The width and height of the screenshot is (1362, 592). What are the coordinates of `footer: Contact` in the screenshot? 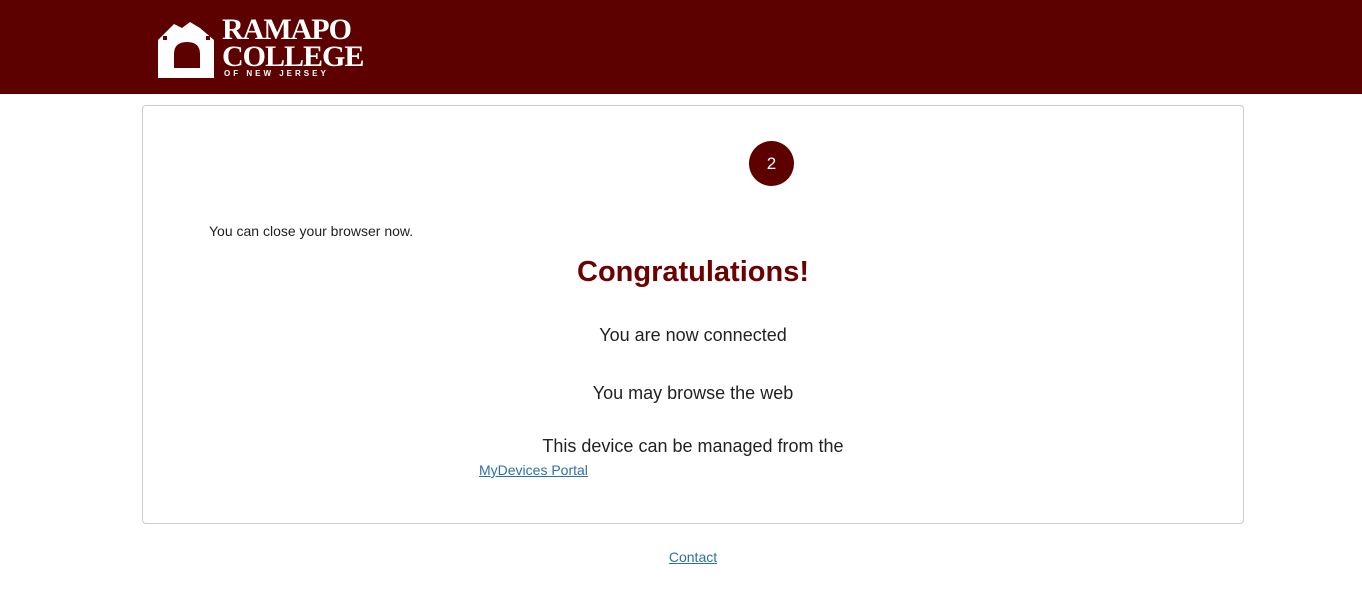 It's located at (681, 558).